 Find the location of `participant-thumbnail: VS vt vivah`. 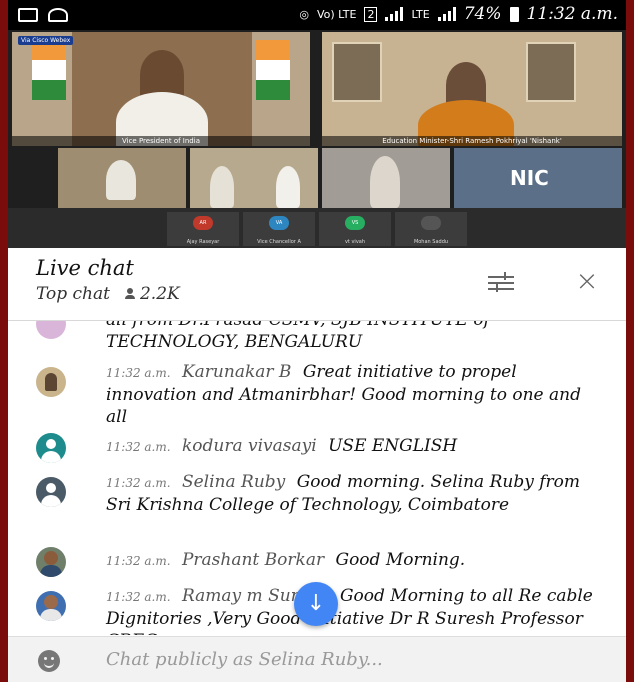

participant-thumbnail: VS vt vivah is located at coordinates (355, 229).